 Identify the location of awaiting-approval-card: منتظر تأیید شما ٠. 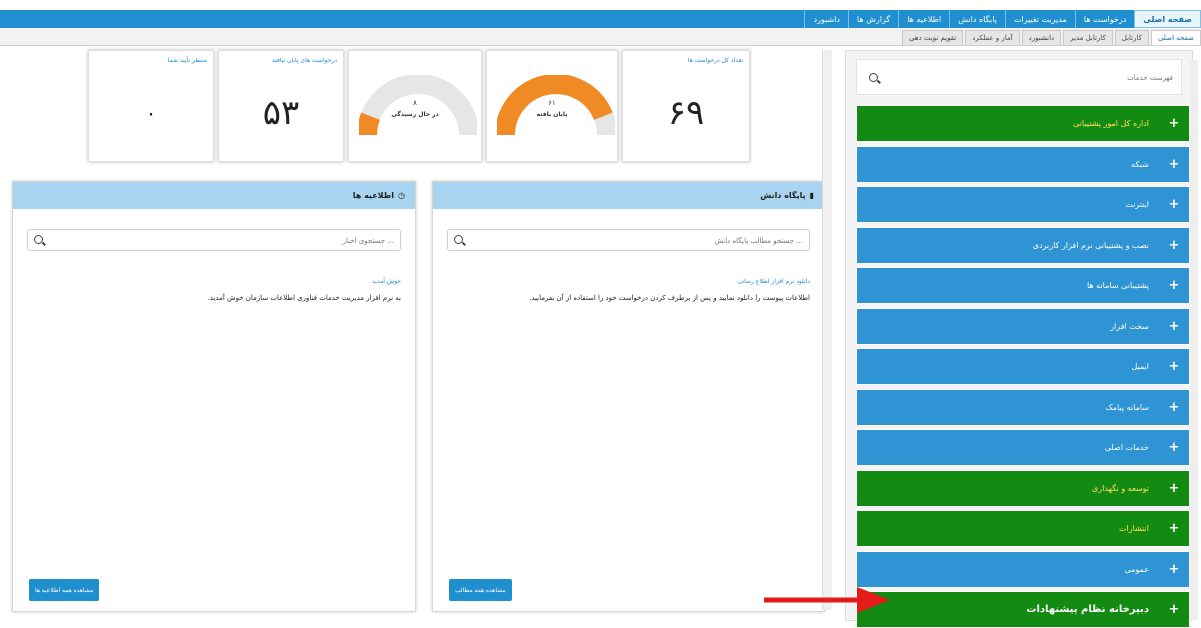
(151, 106).